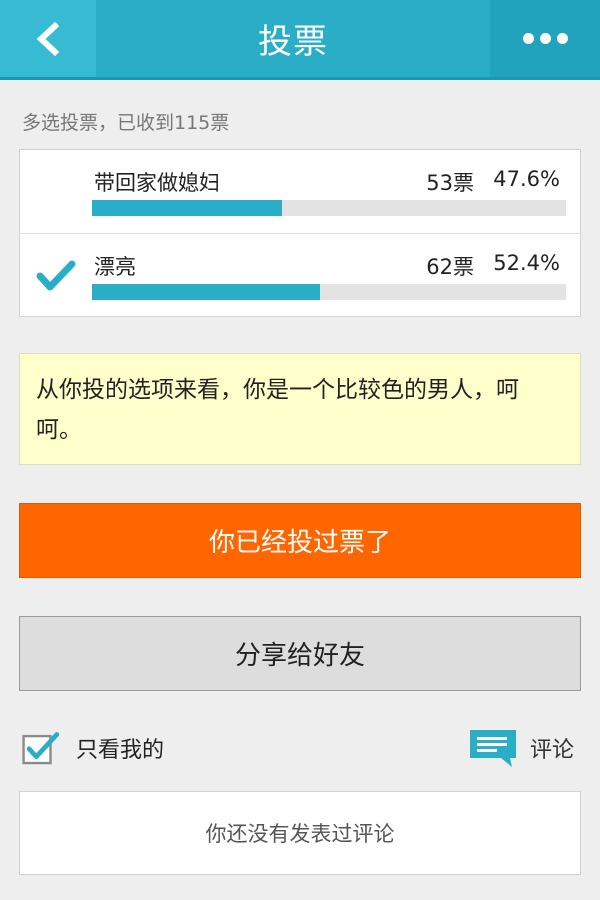 This screenshot has height=900, width=600. Describe the element at coordinates (300, 409) in the screenshot. I see `result-note: 从你投的选项来看，你是一个比较色的男人，呵呵。` at that location.